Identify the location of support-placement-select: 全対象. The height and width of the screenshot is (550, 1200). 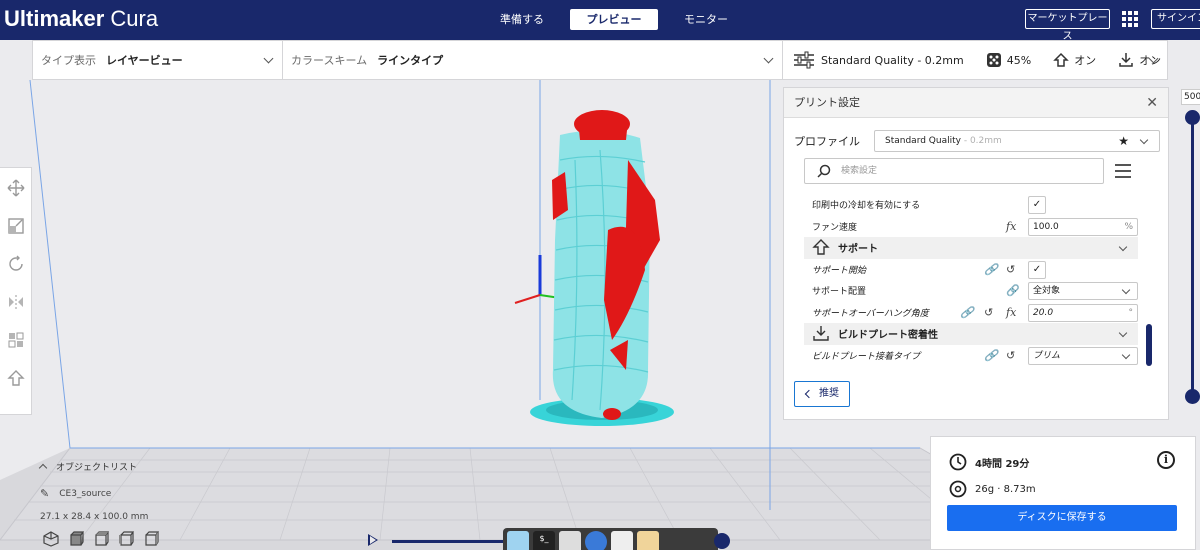
(1083, 291).